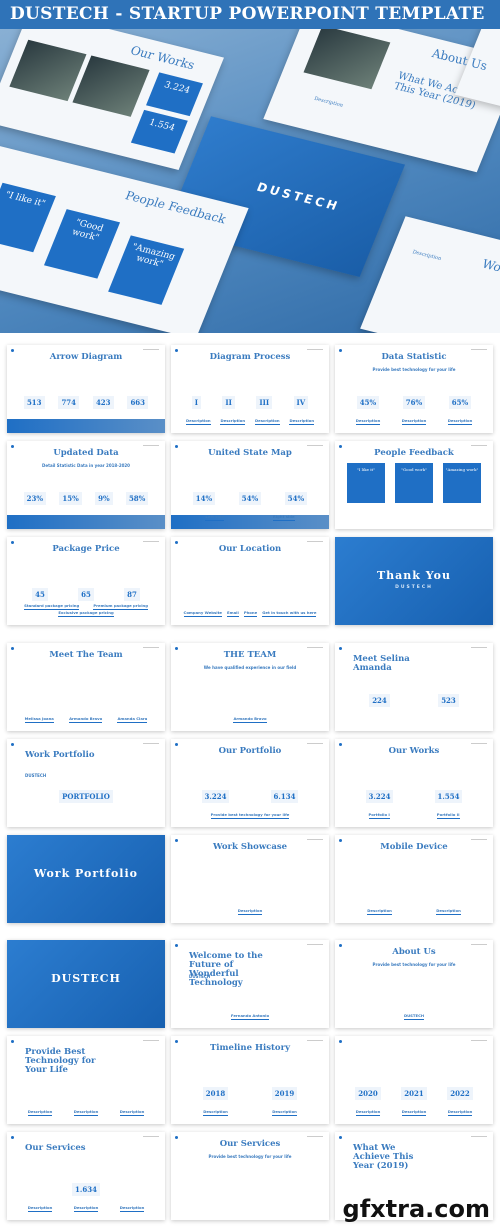 This screenshot has height=1227, width=500. What do you see at coordinates (86, 783) in the screenshot?
I see `slide-thumbnail: Work Portfolio DUSTECH PORTFOLIO` at bounding box center [86, 783].